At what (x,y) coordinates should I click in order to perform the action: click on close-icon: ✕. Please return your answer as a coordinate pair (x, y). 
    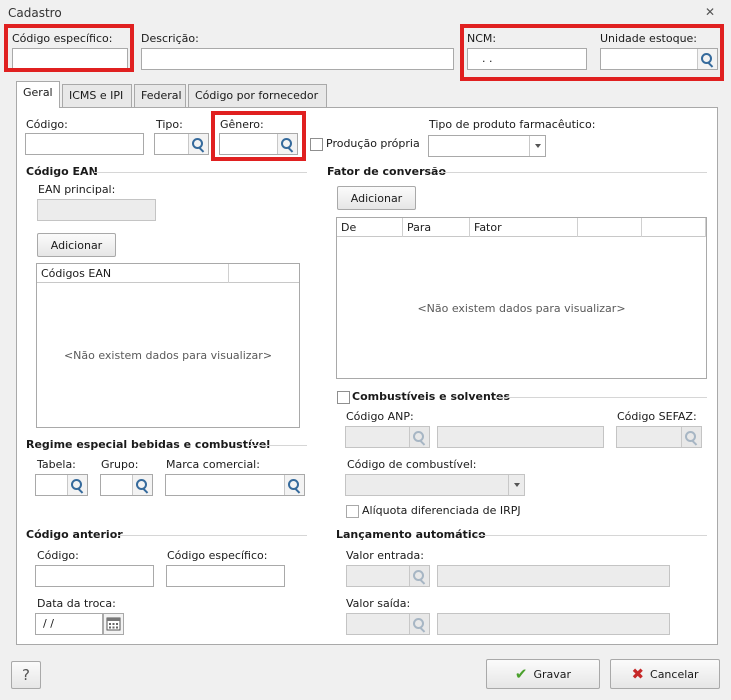
    Looking at the image, I should click on (710, 12).